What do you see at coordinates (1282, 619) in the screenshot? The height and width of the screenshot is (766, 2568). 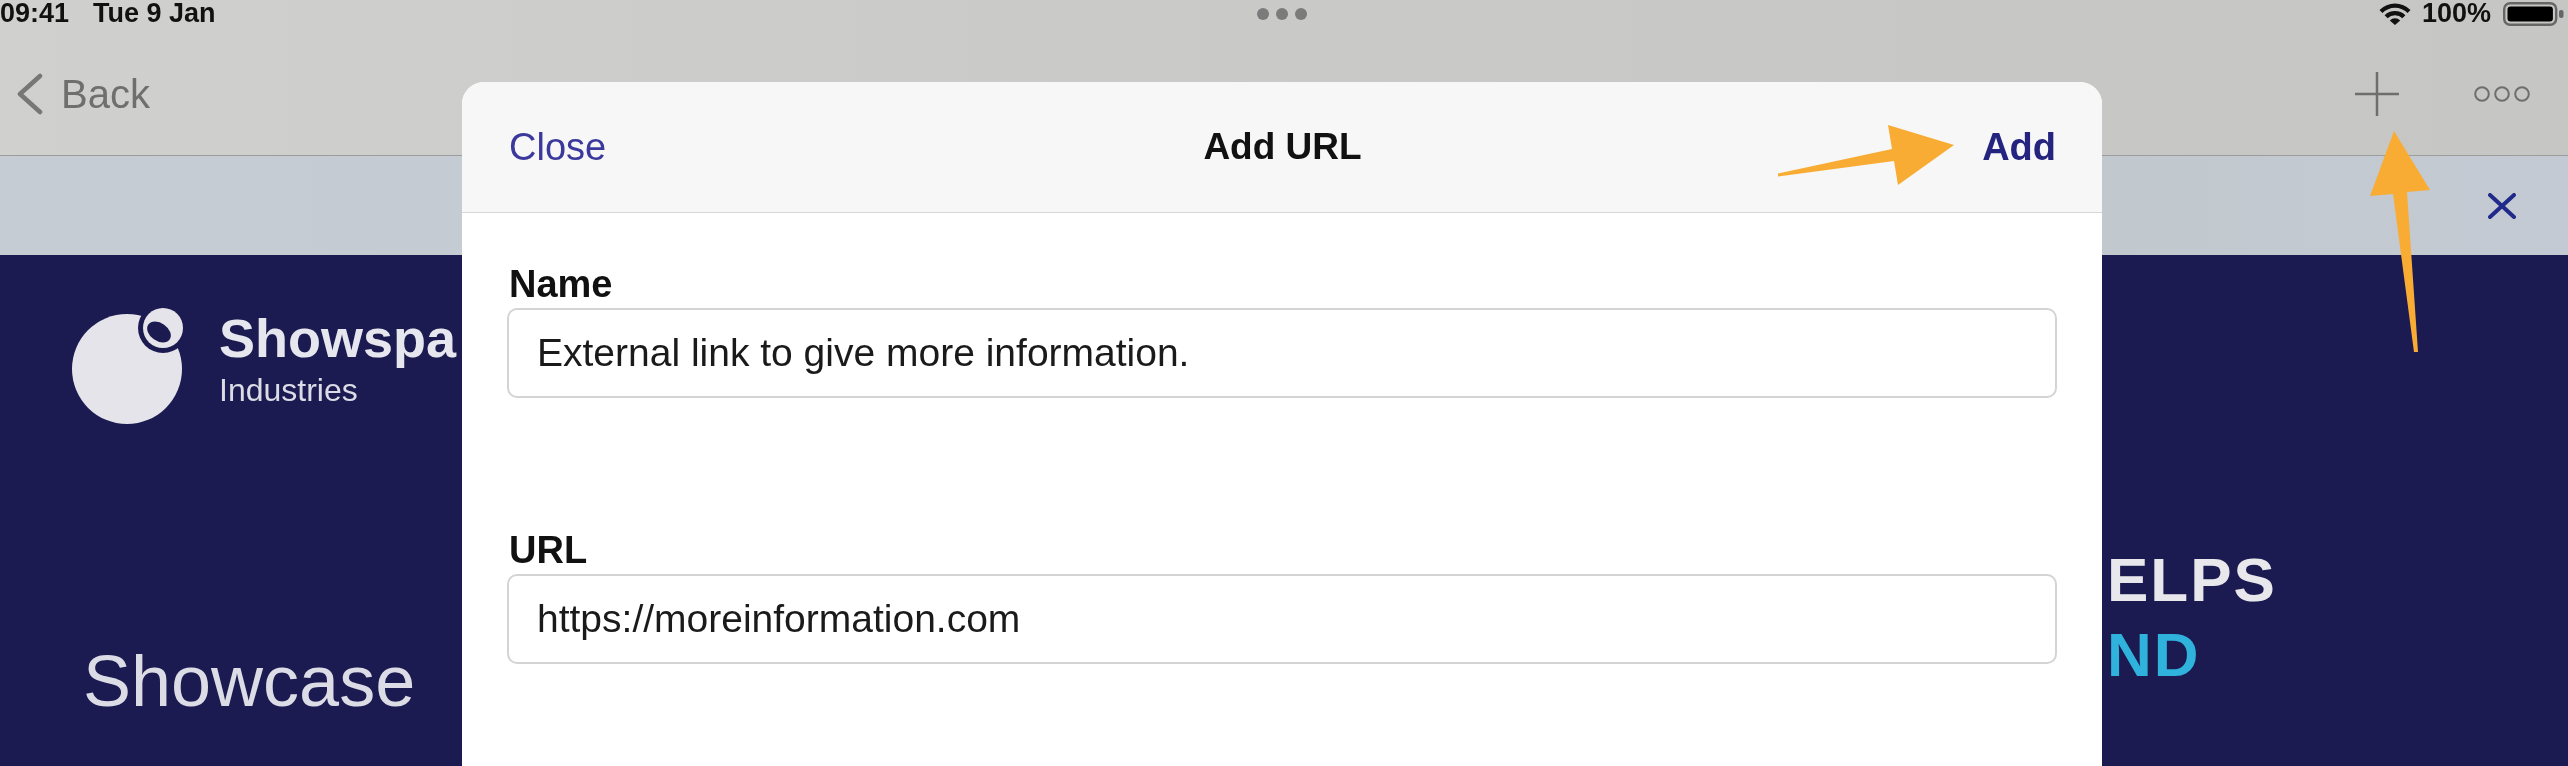 I see `input-field: https://moreinformation.com` at bounding box center [1282, 619].